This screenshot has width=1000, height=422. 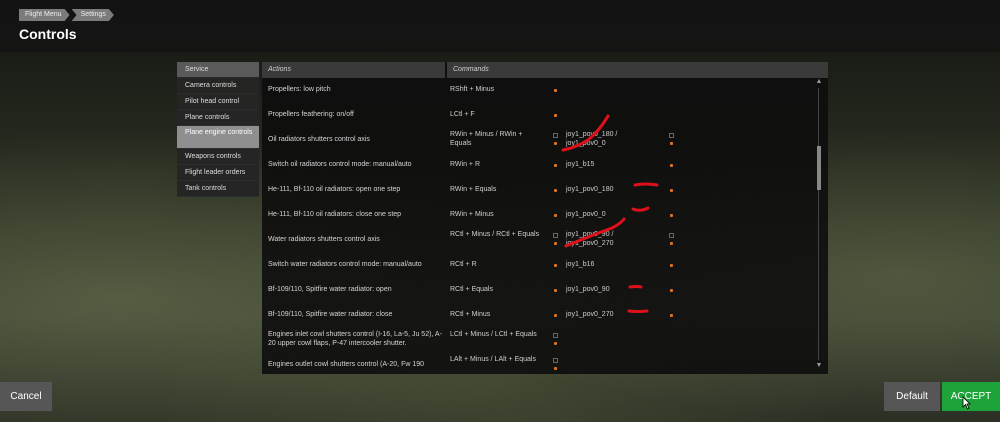 I want to click on table-row: Propellers feathering: on/off LCtl + F, so click(x=539, y=117).